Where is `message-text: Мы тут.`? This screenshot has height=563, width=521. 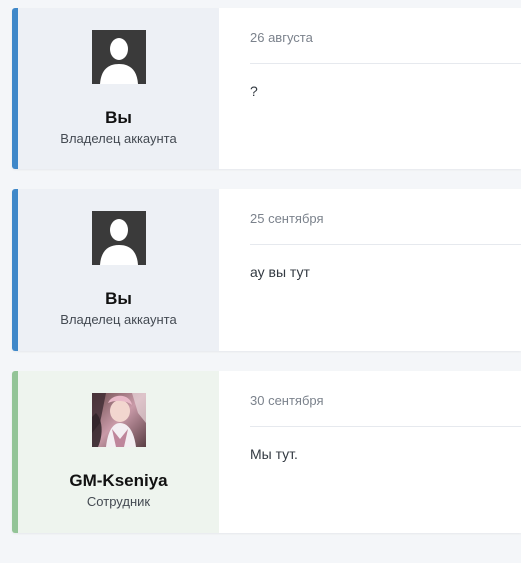 message-text: Мы тут. is located at coordinates (274, 454).